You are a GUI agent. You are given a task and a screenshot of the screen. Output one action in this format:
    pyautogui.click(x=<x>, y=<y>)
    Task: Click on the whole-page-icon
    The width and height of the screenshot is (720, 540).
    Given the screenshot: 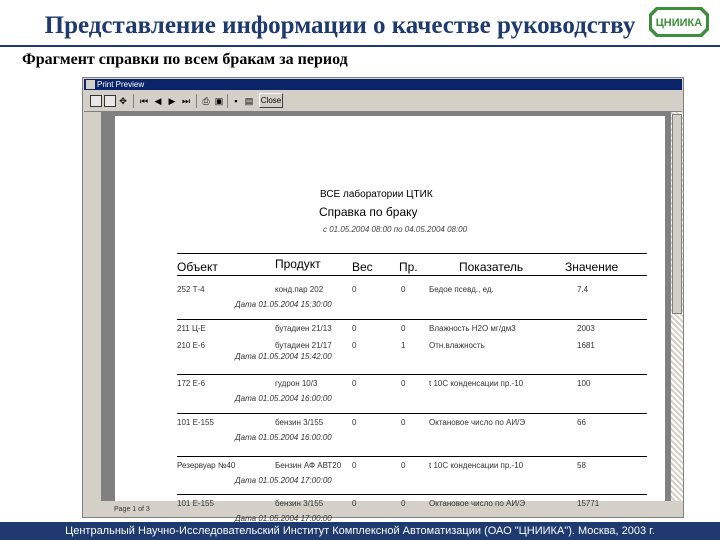 What is the action you would take?
    pyautogui.click(x=96, y=101)
    